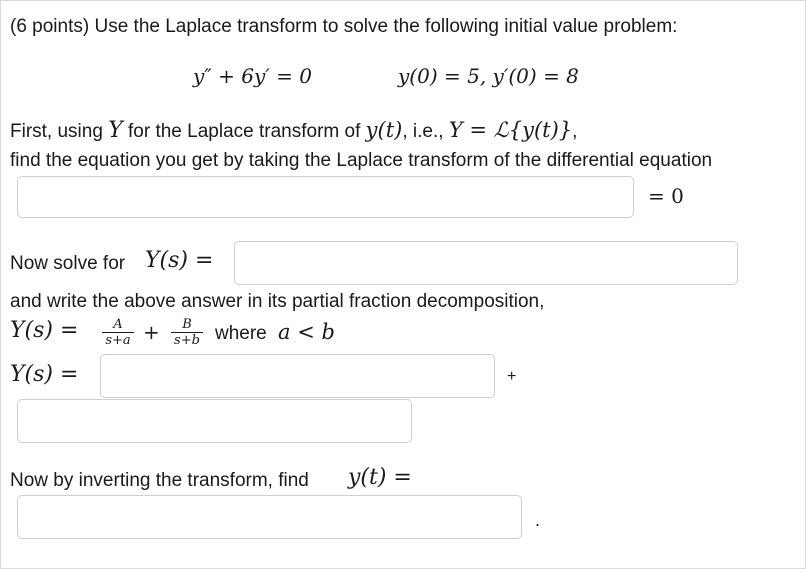 The image size is (806, 569). Describe the element at coordinates (666, 196) in the screenshot. I see `equals-zero: = 0` at that location.